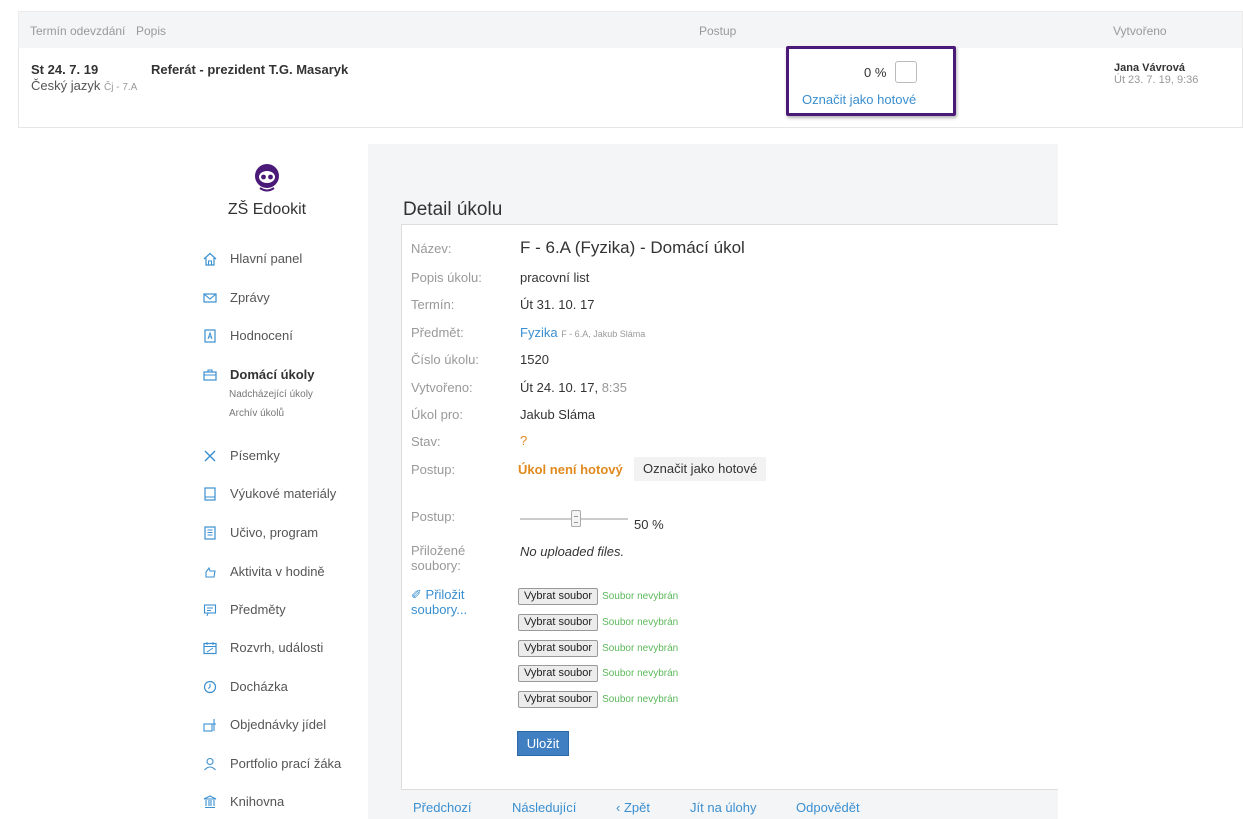 The image size is (1243, 819). What do you see at coordinates (632, 247) in the screenshot?
I see `task-name: F - 6.A (Fyzika) - Domácí úkol` at bounding box center [632, 247].